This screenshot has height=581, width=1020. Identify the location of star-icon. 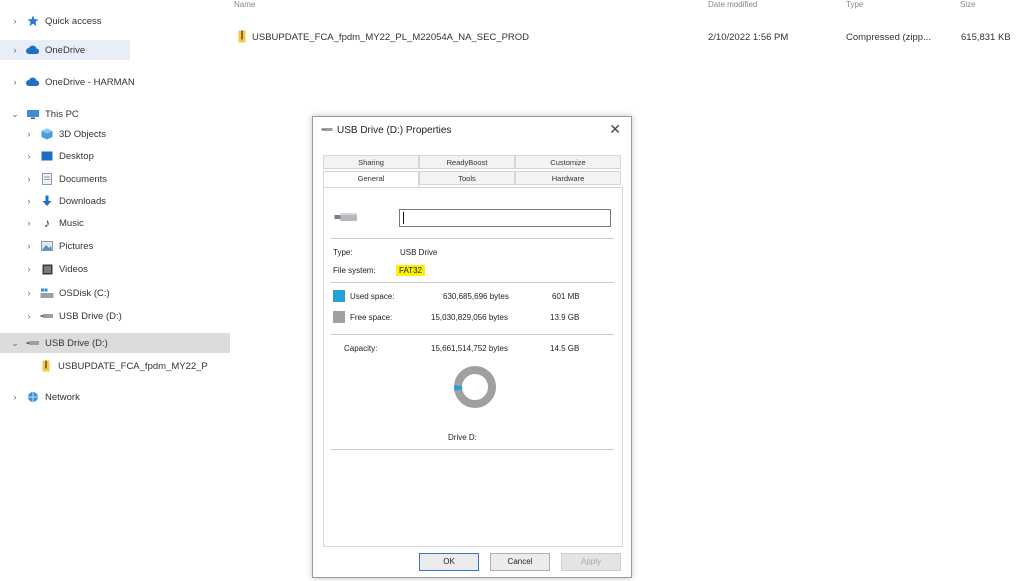
(33, 21).